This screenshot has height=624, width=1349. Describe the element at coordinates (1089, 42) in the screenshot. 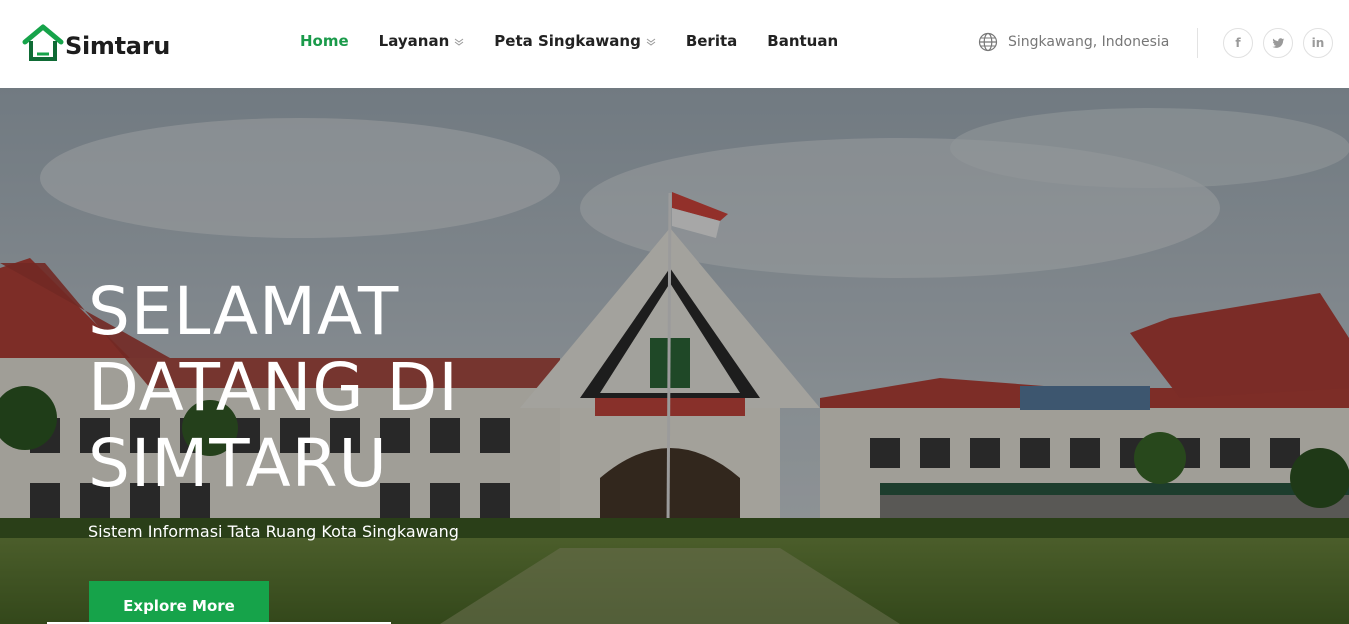

I see `location-label: Singkawang, Indonesia` at that location.